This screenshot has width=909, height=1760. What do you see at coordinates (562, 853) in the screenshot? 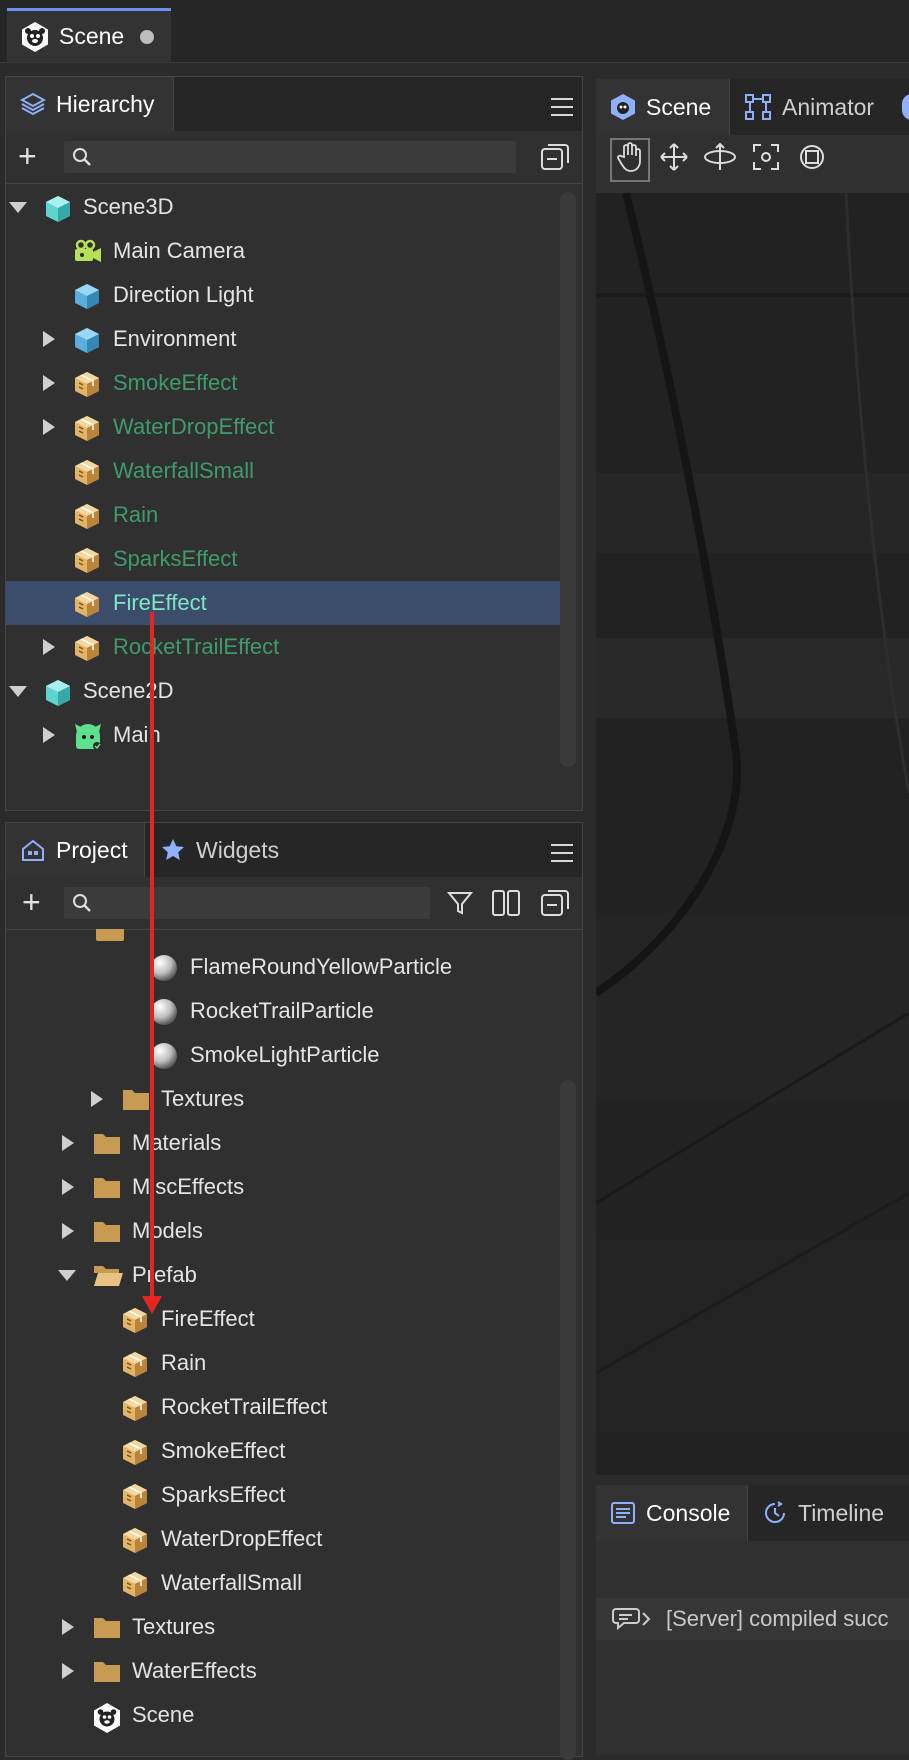
I see `project-menu-icon` at bounding box center [562, 853].